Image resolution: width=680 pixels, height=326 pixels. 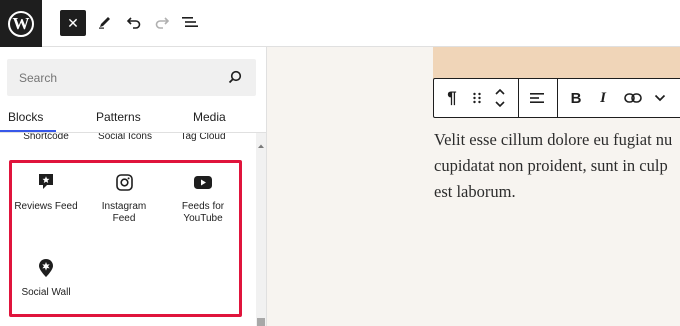 I want to click on paragraph-line: Velit esse cillum dolore eu fugiat nu, so click(x=553, y=139).